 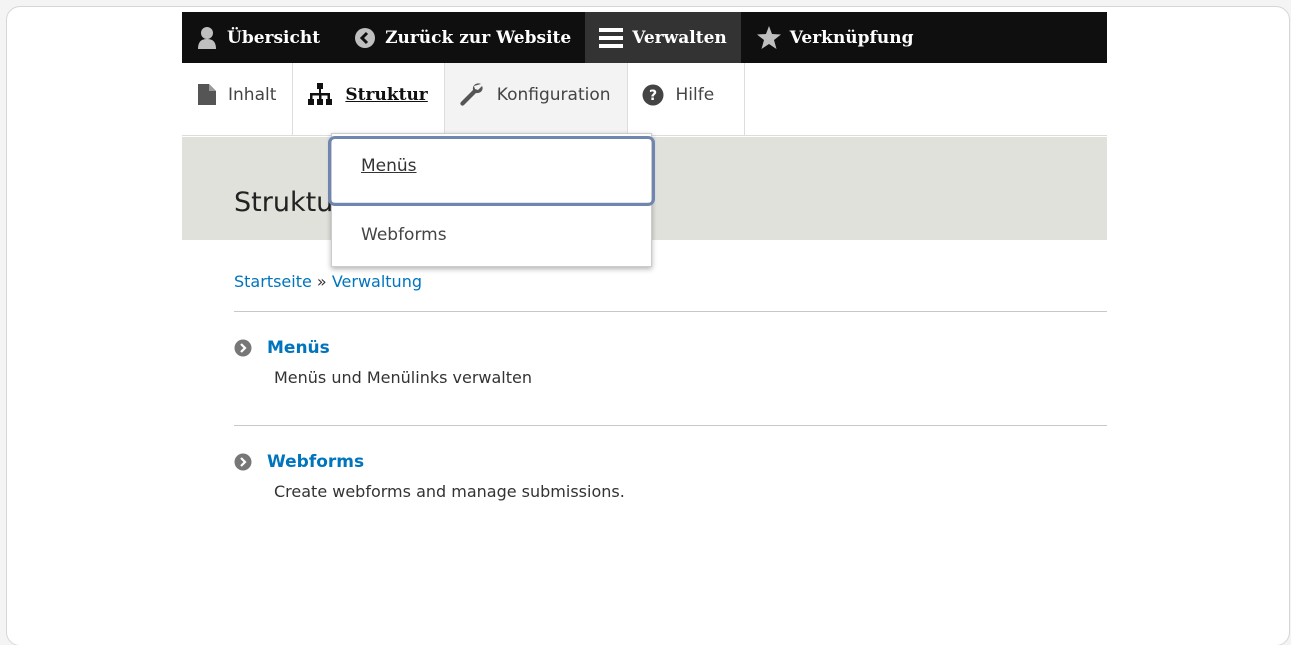 I want to click on help-icon: ?, so click(x=653, y=95).